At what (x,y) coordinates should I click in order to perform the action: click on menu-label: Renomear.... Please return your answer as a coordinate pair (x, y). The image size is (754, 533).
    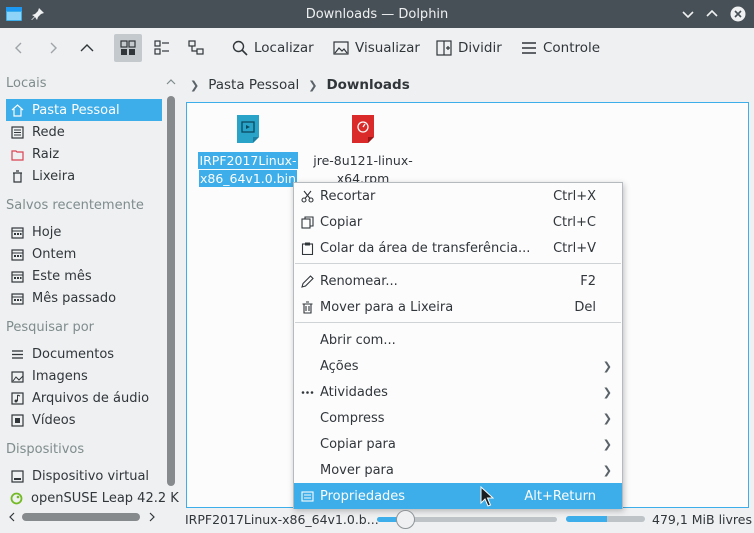
    Looking at the image, I should click on (359, 281).